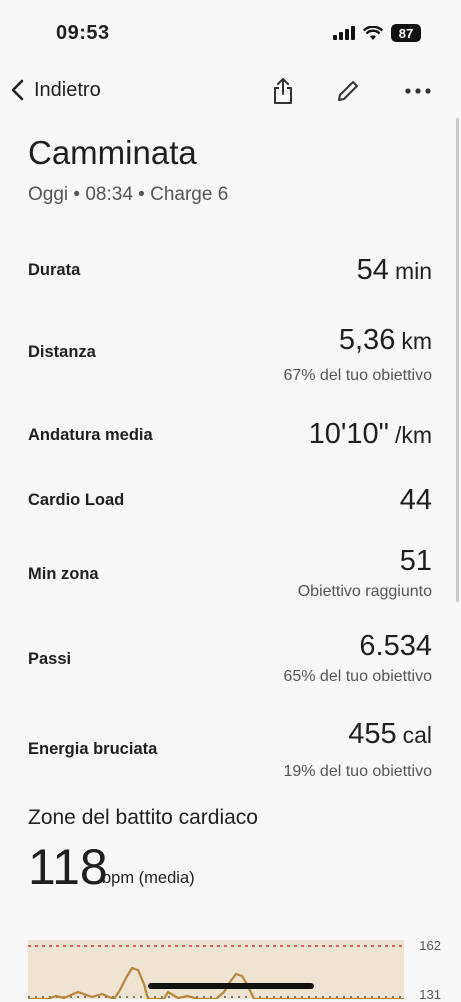 The width and height of the screenshot is (461, 1002). I want to click on heart-rate-zones-title: Zone del battito cardiaco, so click(143, 817).